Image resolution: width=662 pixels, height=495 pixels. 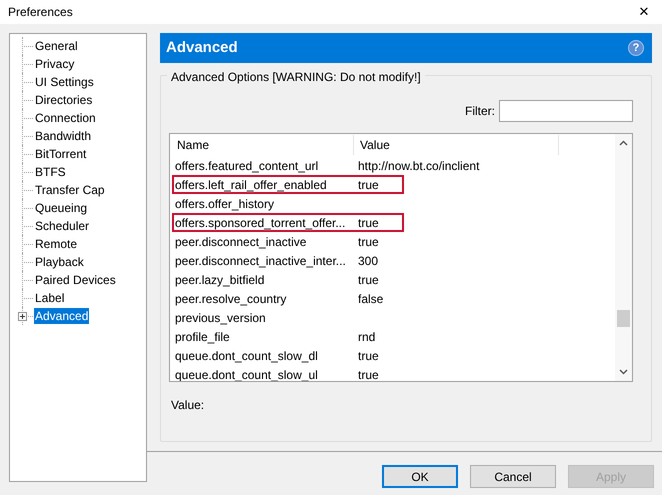 I want to click on panel-title: Advanced, so click(x=202, y=48).